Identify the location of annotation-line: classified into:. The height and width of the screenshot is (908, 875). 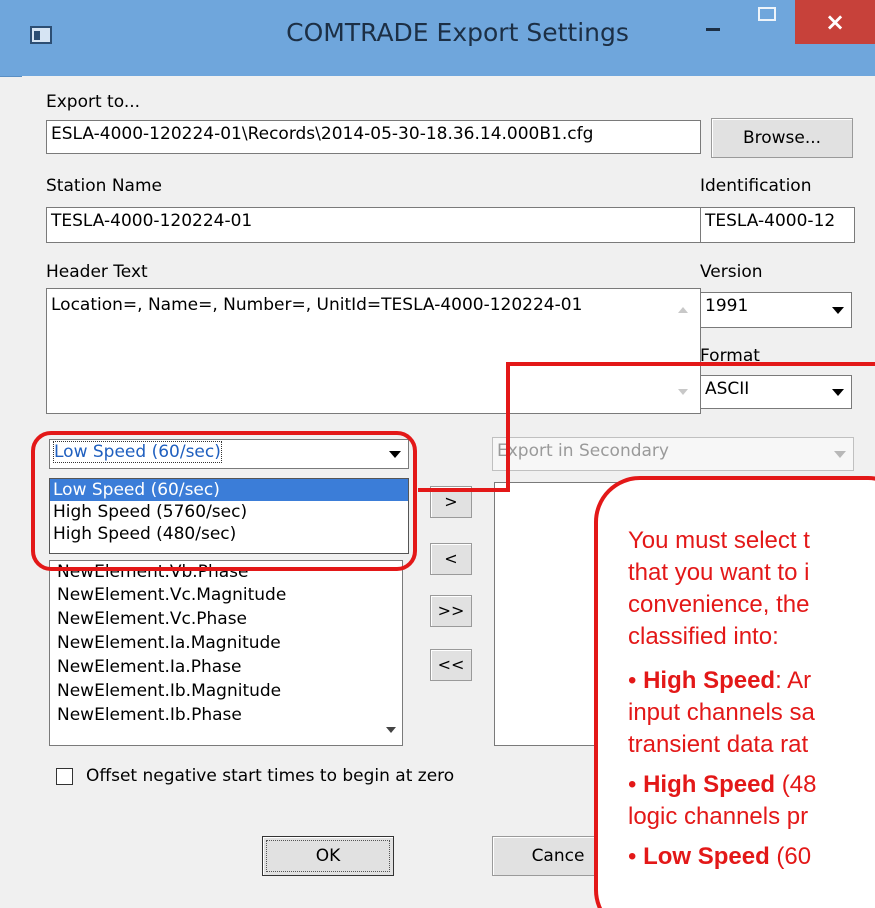
(703, 636).